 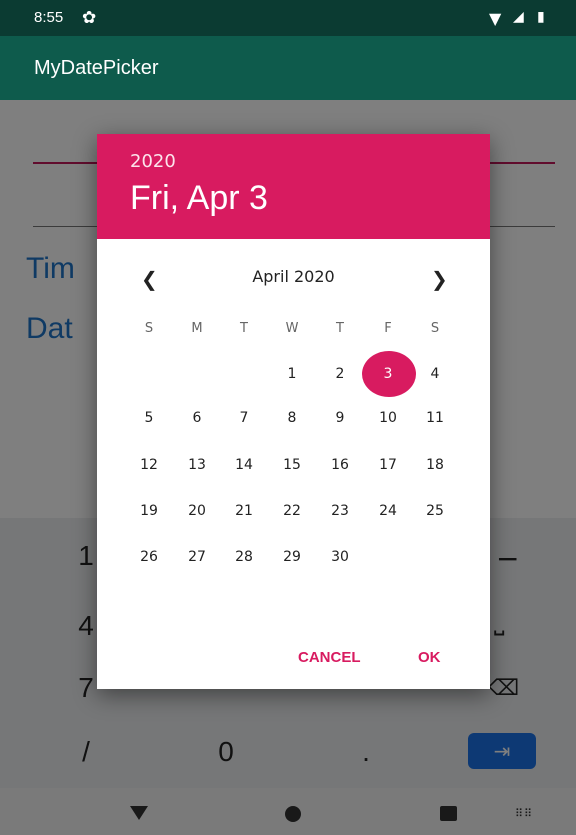 I want to click on weekday-sun: S, so click(x=149, y=328).